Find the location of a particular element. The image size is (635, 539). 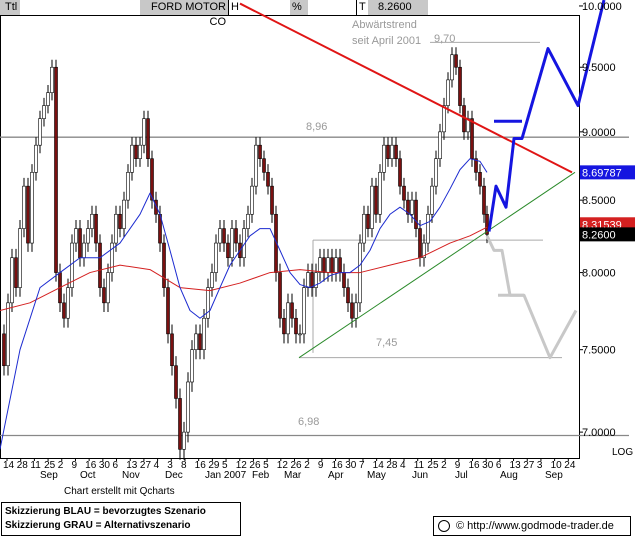

legend-gray: Skizzierung GRAU = Alternativszenario is located at coordinates (98, 525).